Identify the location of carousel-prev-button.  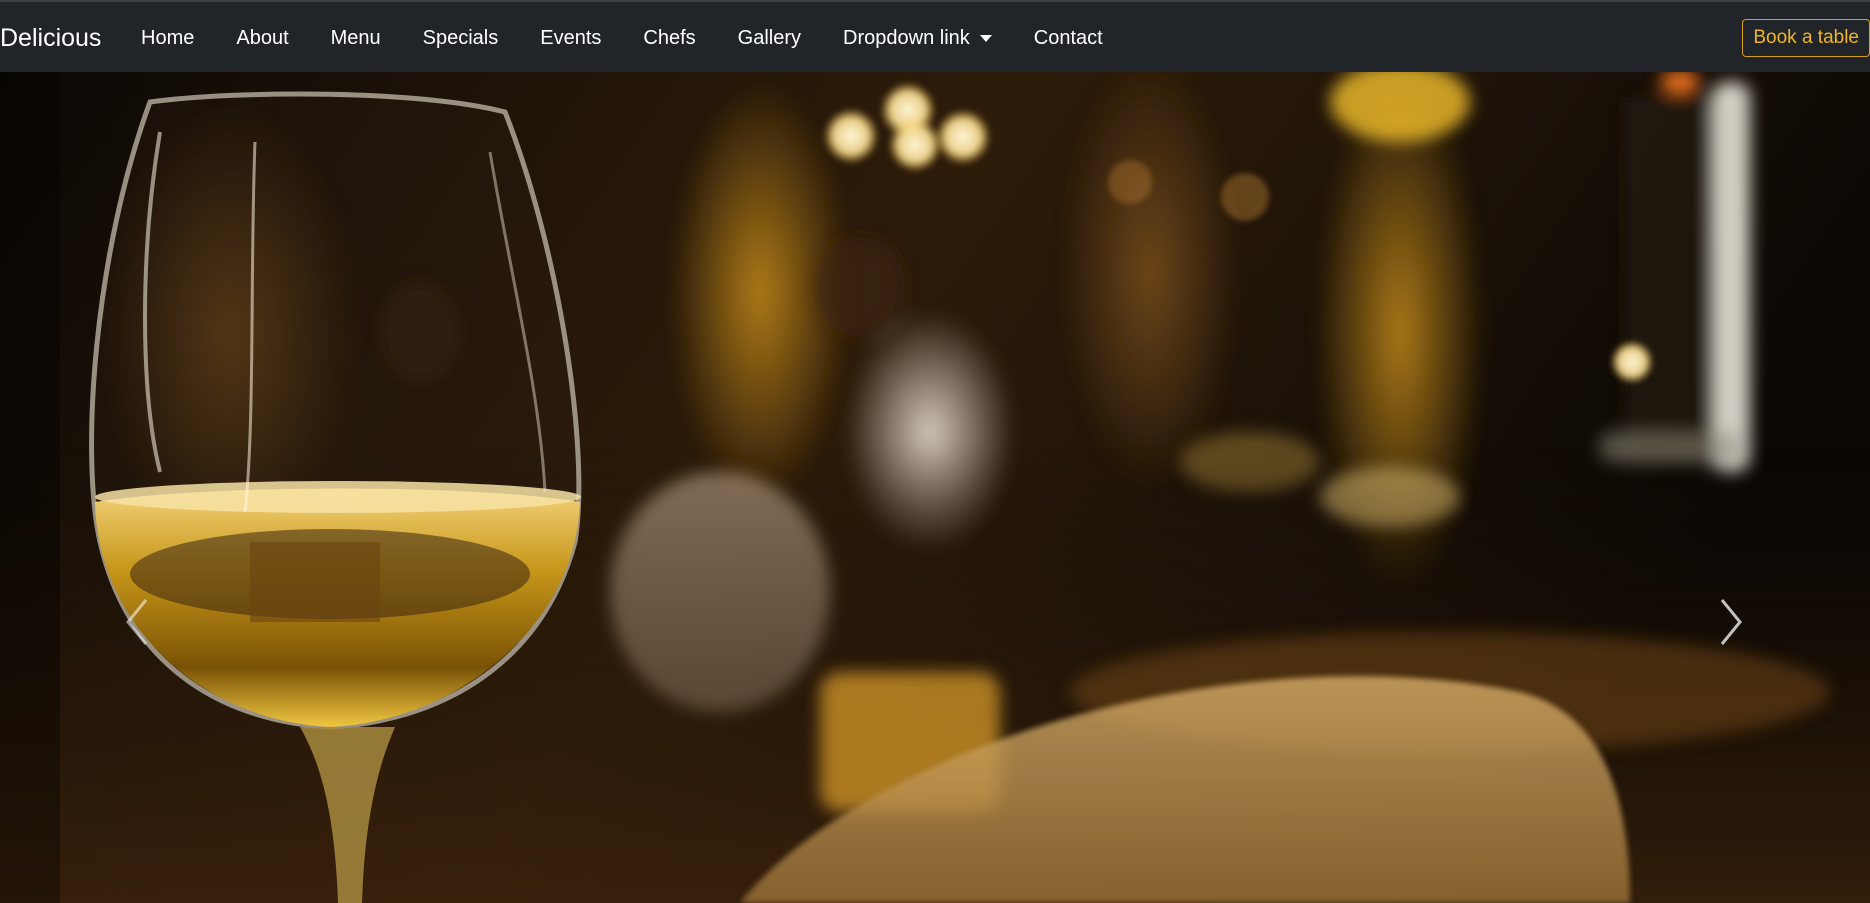
(138, 622).